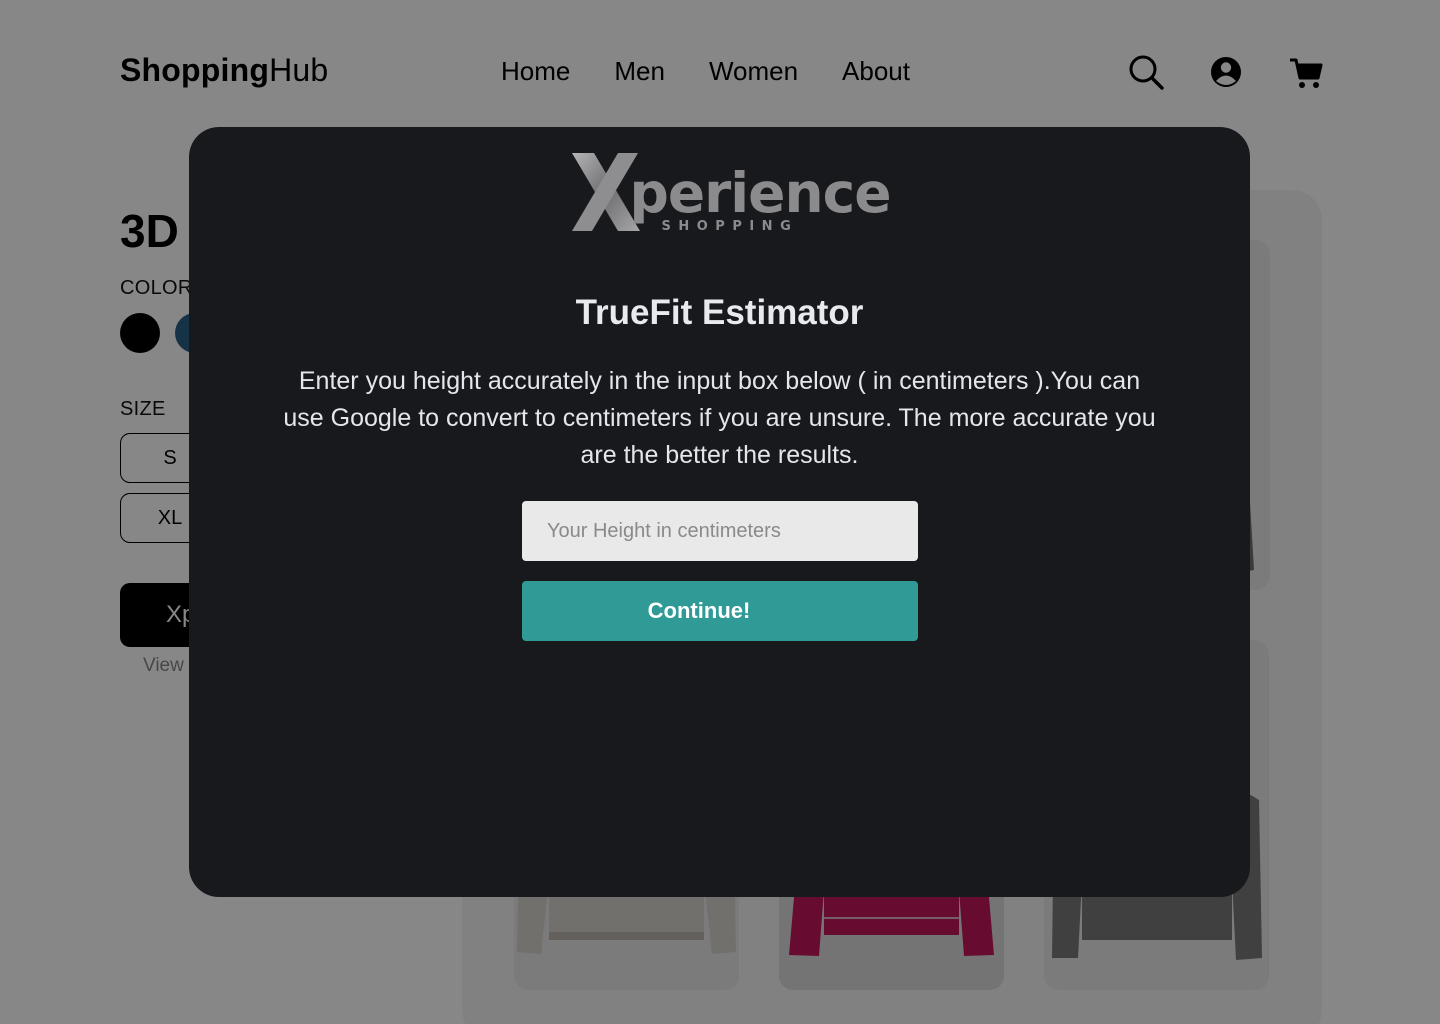 This screenshot has height=1024, width=1440. What do you see at coordinates (720, 611) in the screenshot?
I see `continue-button: Continue!` at bounding box center [720, 611].